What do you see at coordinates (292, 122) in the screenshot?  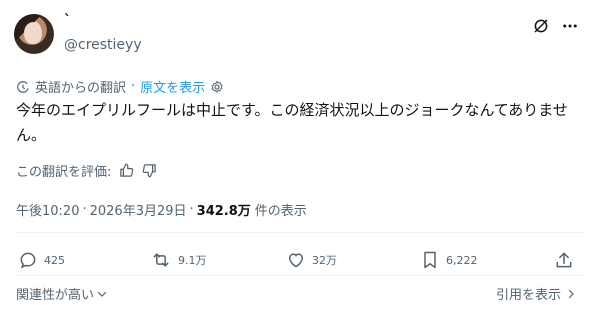 I see `tweet-text: 今年のエイプリルフールは中止です。この経済状況以上のジョークなんてありません。` at bounding box center [292, 122].